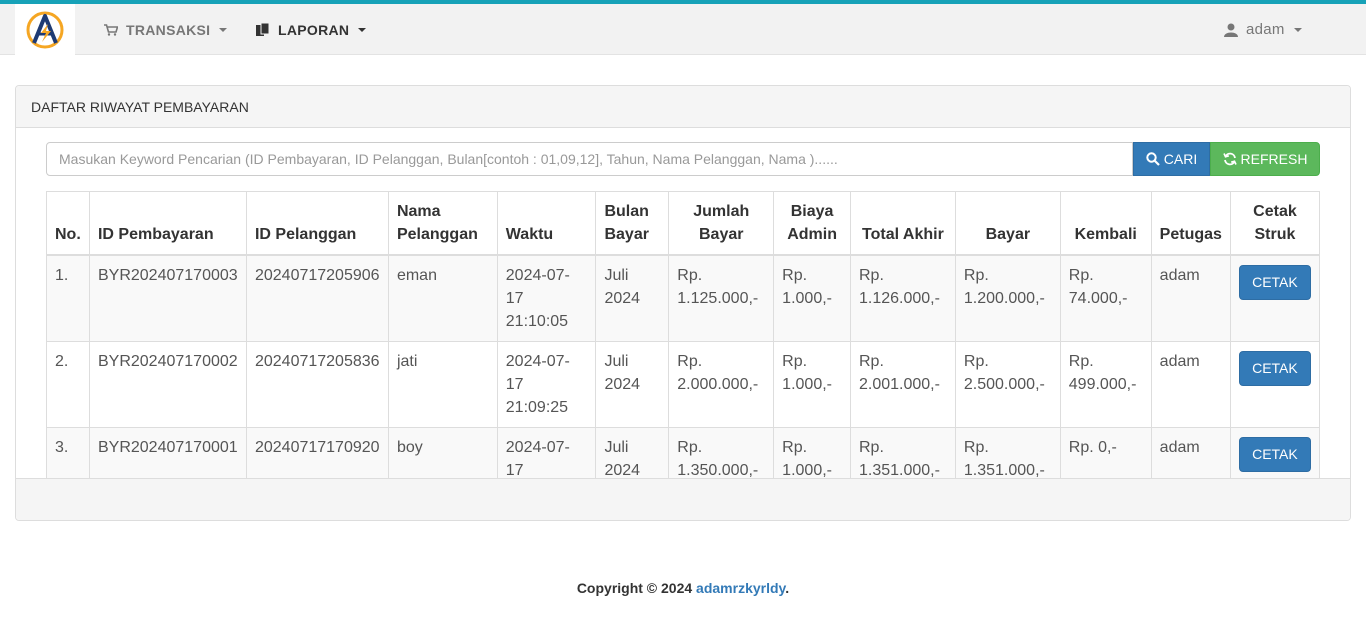 This screenshot has width=1366, height=627. I want to click on brand-logo, so click(45, 29).